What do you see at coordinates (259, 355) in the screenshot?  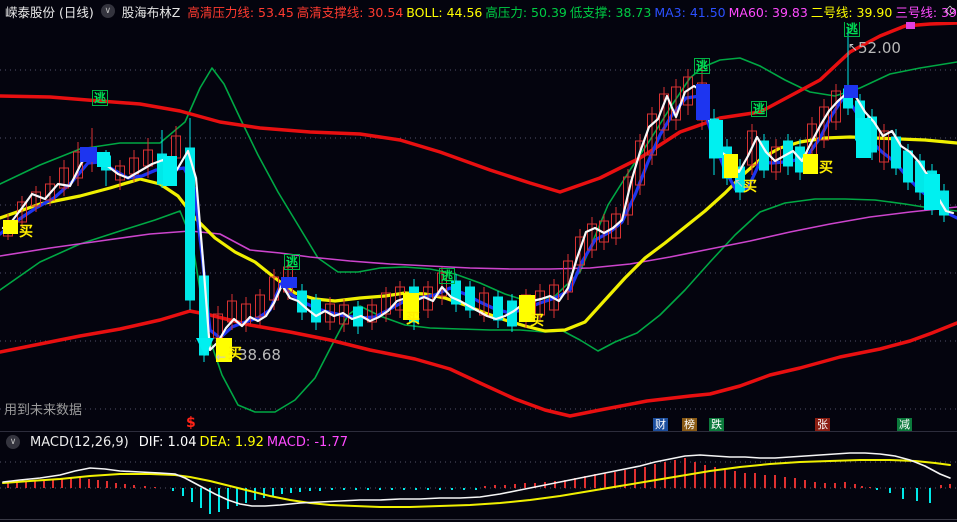 I see `low-price-annotation: 38.68` at bounding box center [259, 355].